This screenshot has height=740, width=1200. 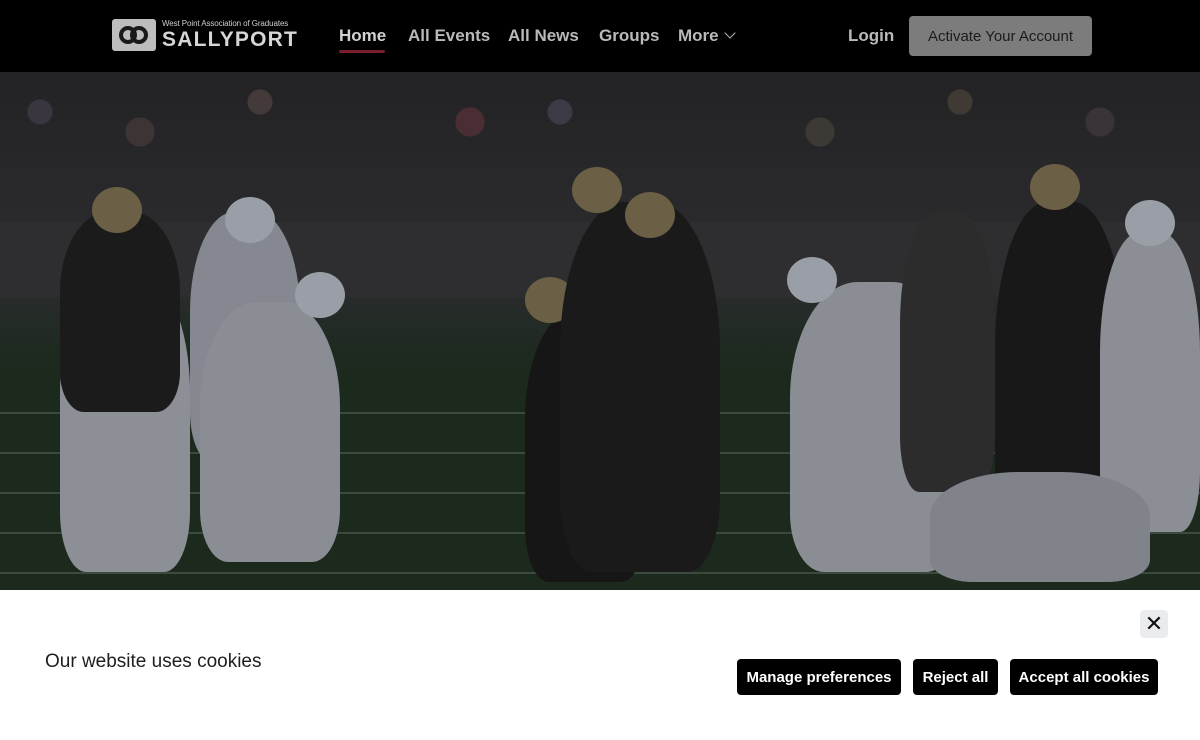 What do you see at coordinates (729, 33) in the screenshot?
I see `chevron-down-icon` at bounding box center [729, 33].